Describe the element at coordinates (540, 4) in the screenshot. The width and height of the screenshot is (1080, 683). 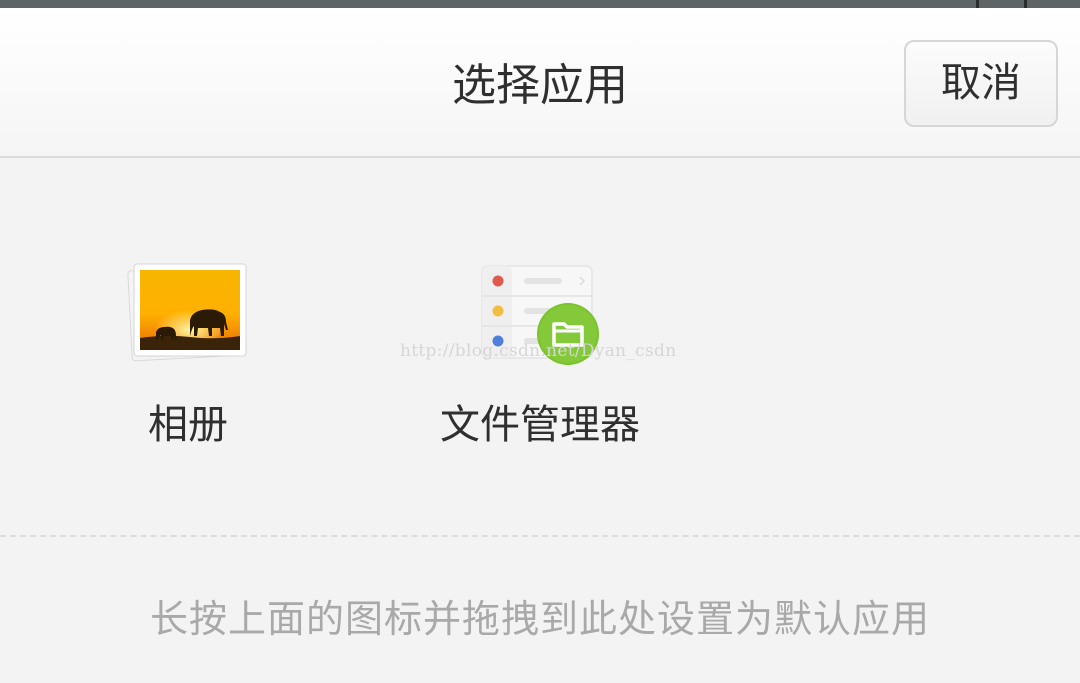
I see `status-bar-strip` at that location.